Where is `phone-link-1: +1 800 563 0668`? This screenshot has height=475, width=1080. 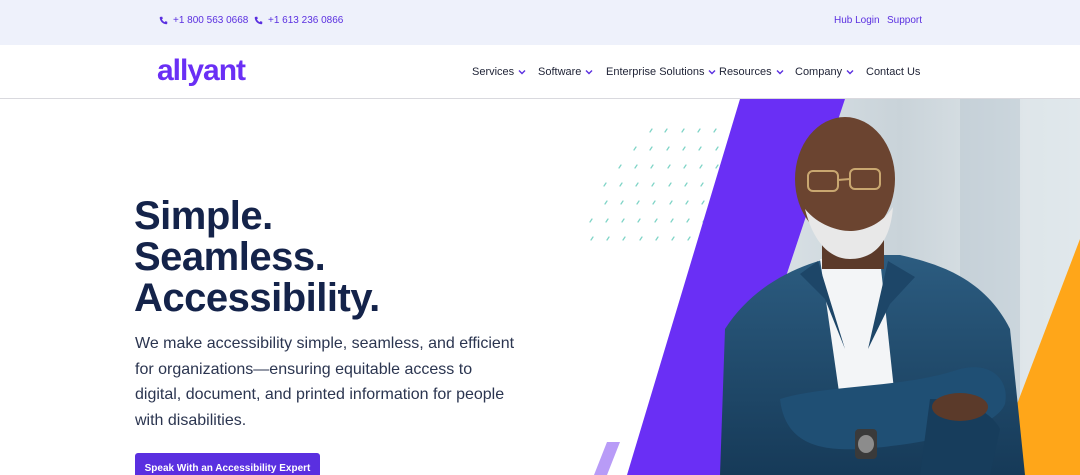
phone-link-1: +1 800 563 0668 is located at coordinates (203, 20).